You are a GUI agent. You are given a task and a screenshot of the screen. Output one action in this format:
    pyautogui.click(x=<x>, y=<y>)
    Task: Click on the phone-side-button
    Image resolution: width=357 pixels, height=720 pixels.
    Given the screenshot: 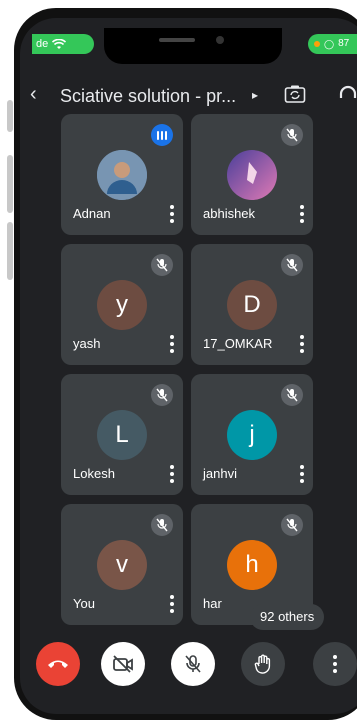 What is the action you would take?
    pyautogui.click(x=10, y=116)
    